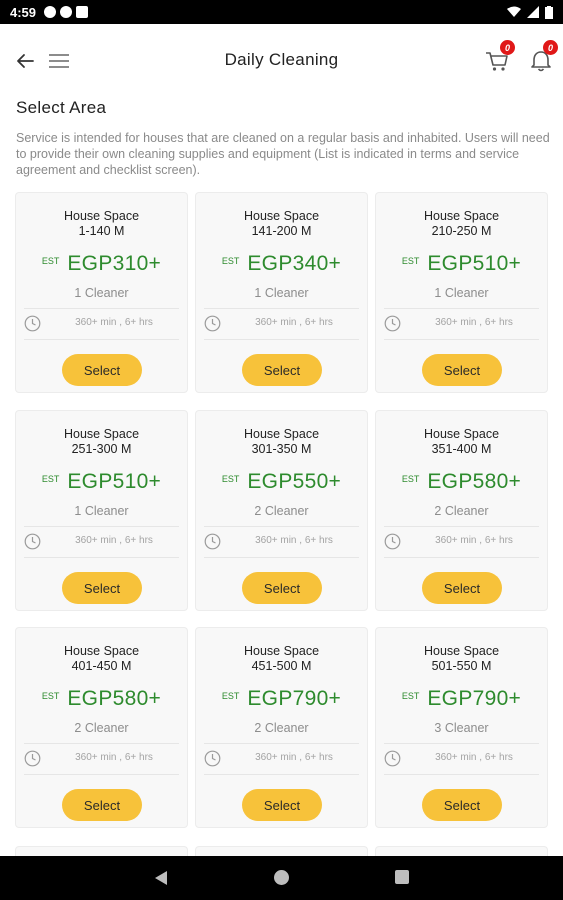 The image size is (563, 900). Describe the element at coordinates (61, 107) in the screenshot. I see `section-title: Select Area` at that location.